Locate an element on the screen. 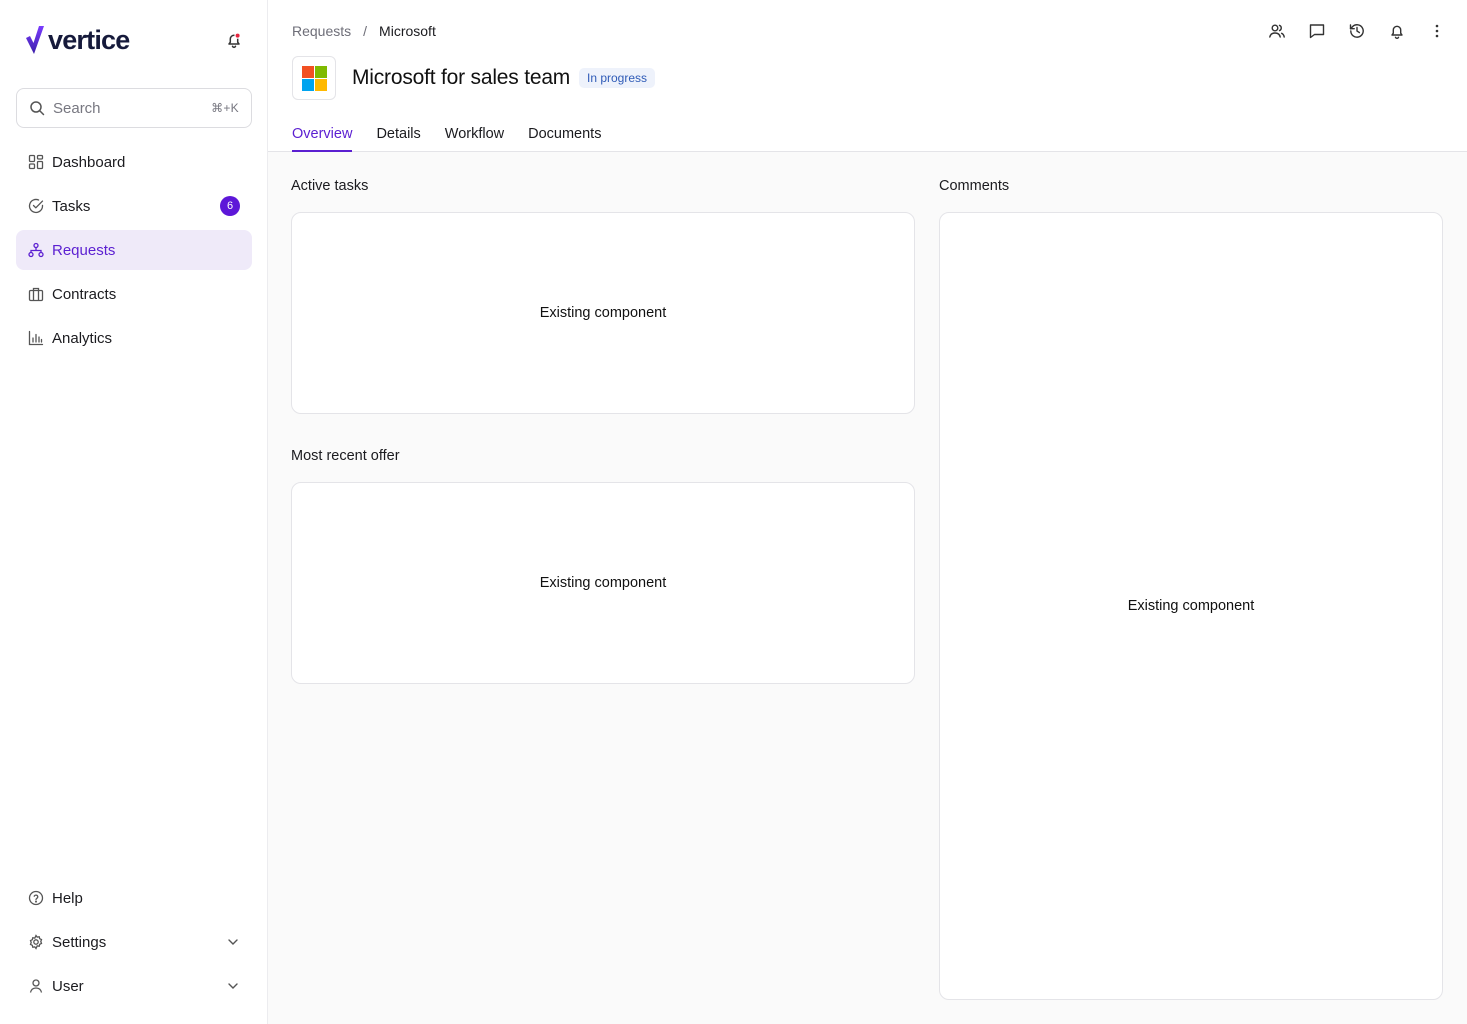 The image size is (1467, 1024). tasks-icon is located at coordinates (36, 206).